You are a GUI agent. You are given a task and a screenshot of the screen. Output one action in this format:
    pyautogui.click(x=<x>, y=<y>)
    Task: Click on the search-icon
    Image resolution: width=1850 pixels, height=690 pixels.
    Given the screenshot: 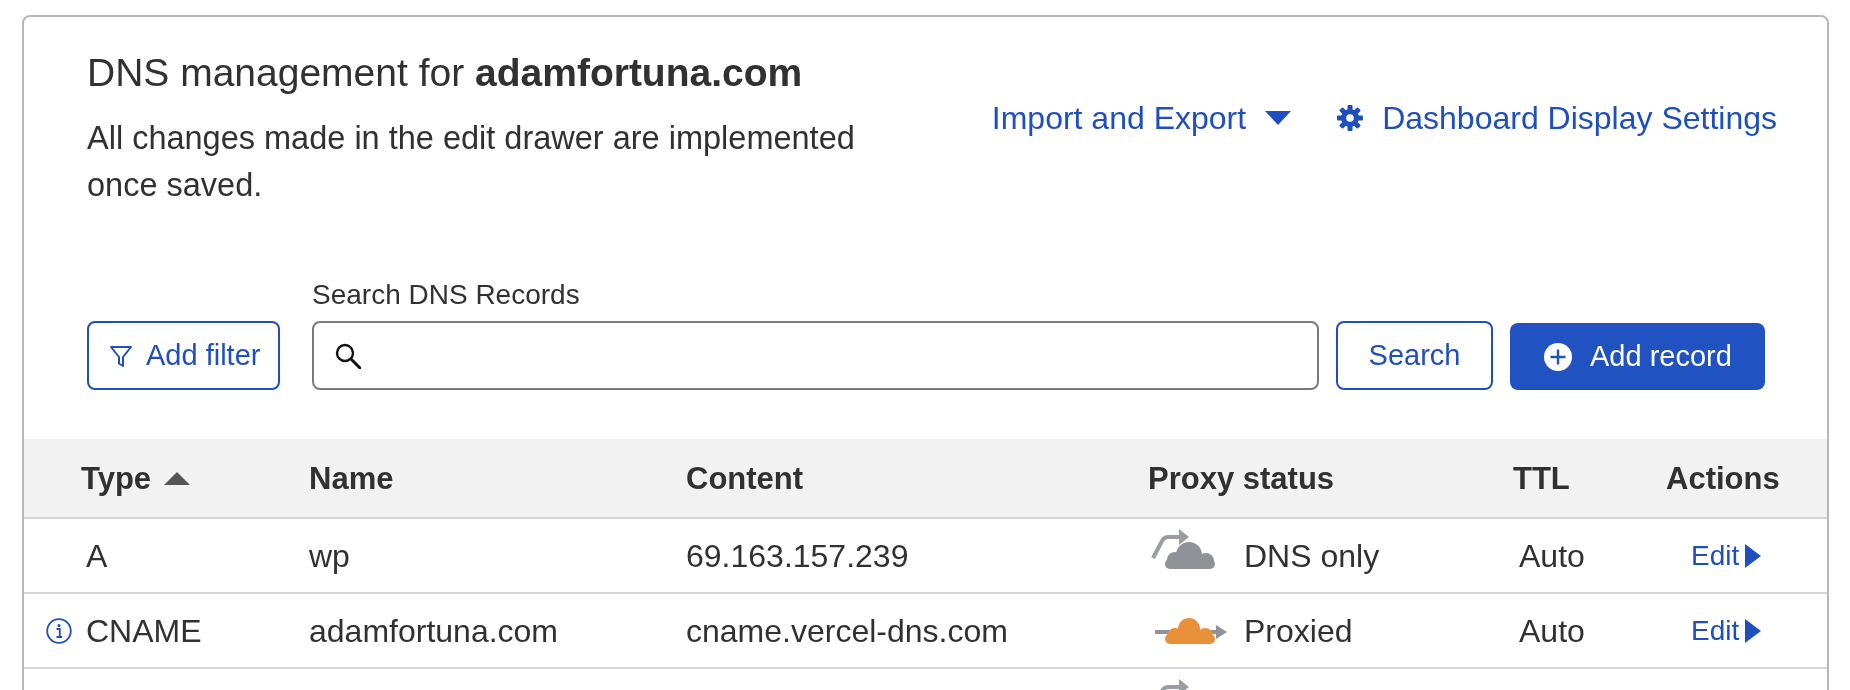 What is the action you would take?
    pyautogui.click(x=347, y=356)
    